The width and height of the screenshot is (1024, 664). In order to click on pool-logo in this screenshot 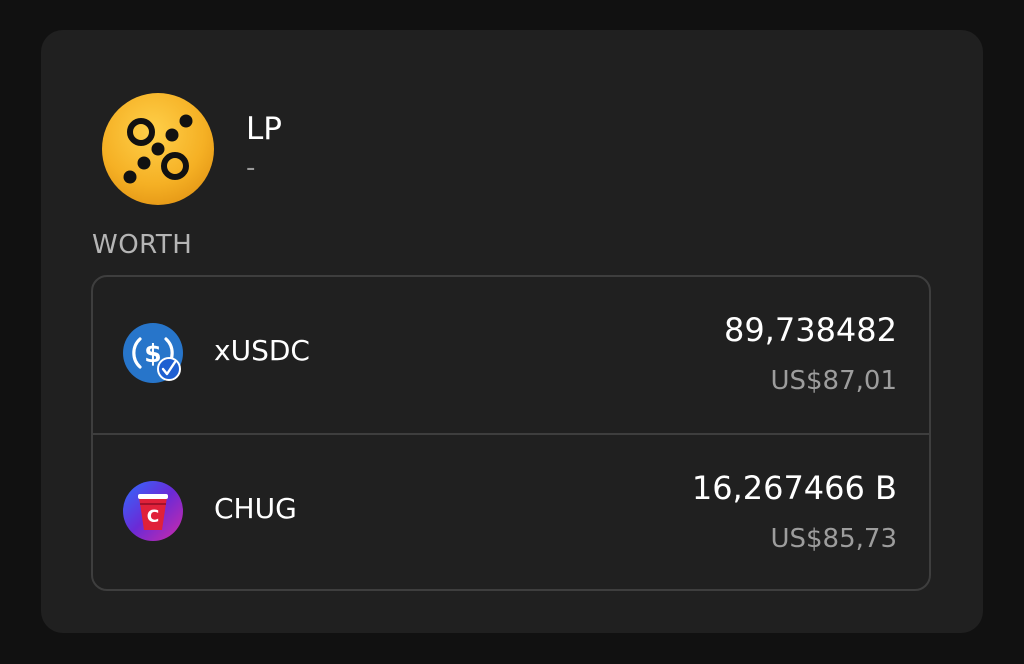, I will do `click(158, 149)`.